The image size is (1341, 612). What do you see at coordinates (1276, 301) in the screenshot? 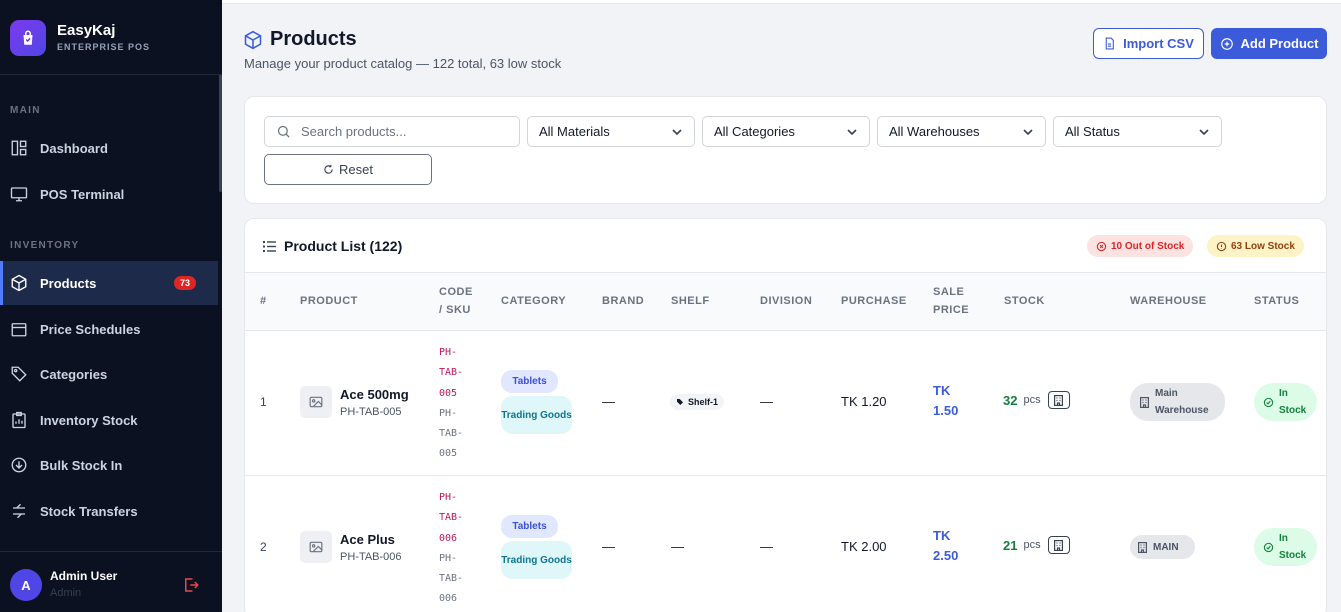
I see `col-status: STATUS` at bounding box center [1276, 301].